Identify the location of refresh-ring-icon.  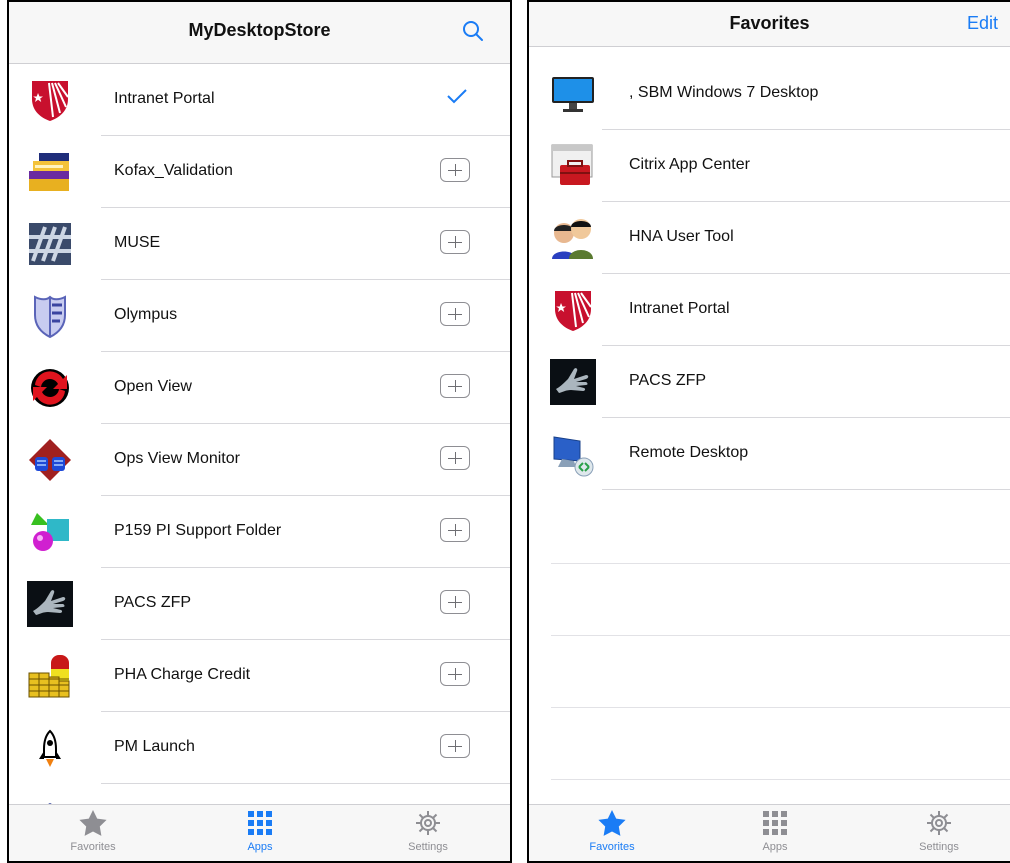
(50, 388).